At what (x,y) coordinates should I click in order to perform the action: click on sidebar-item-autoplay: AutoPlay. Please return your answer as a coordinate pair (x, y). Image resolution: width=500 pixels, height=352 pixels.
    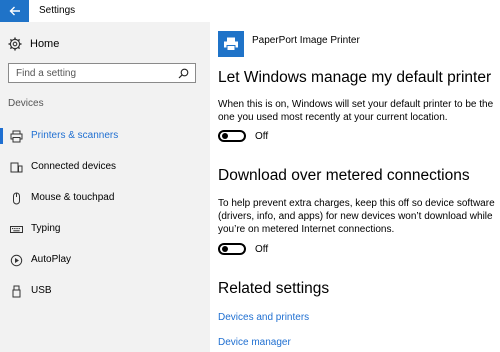
    Looking at the image, I should click on (105, 260).